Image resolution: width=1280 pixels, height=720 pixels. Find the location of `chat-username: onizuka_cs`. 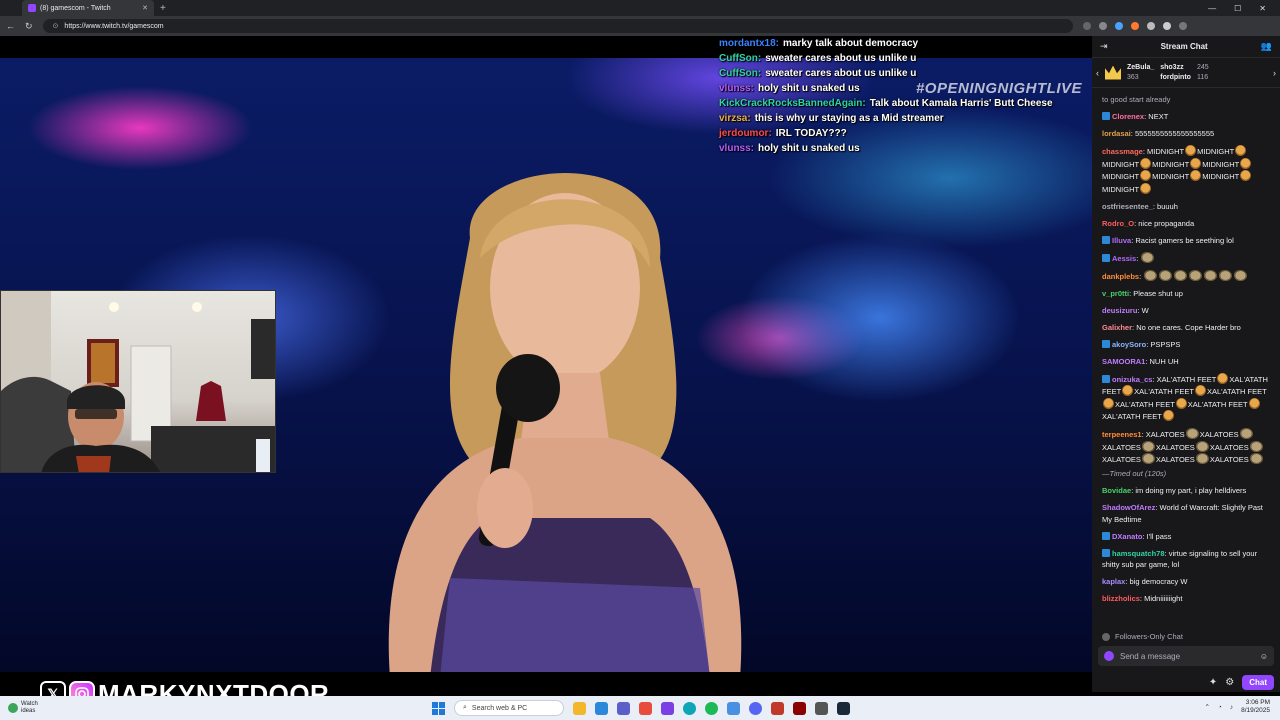

chat-username: onizuka_cs is located at coordinates (1132, 379).